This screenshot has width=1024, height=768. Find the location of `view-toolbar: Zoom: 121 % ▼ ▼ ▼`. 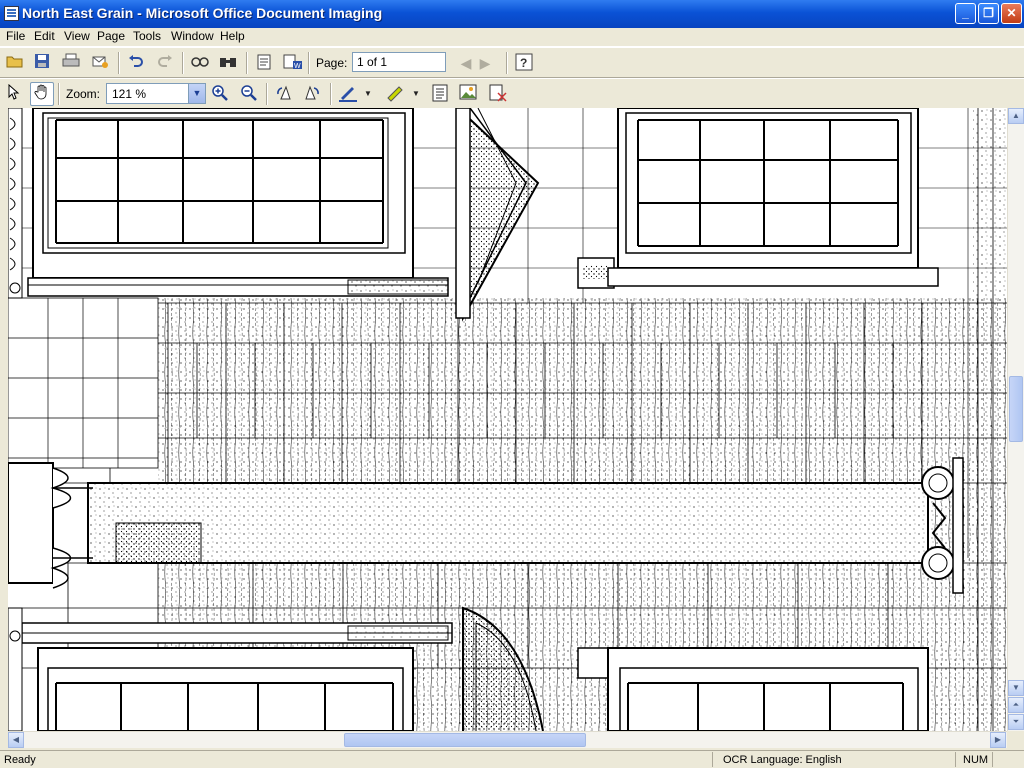

view-toolbar: Zoom: 121 % ▼ ▼ ▼ is located at coordinates (512, 93).